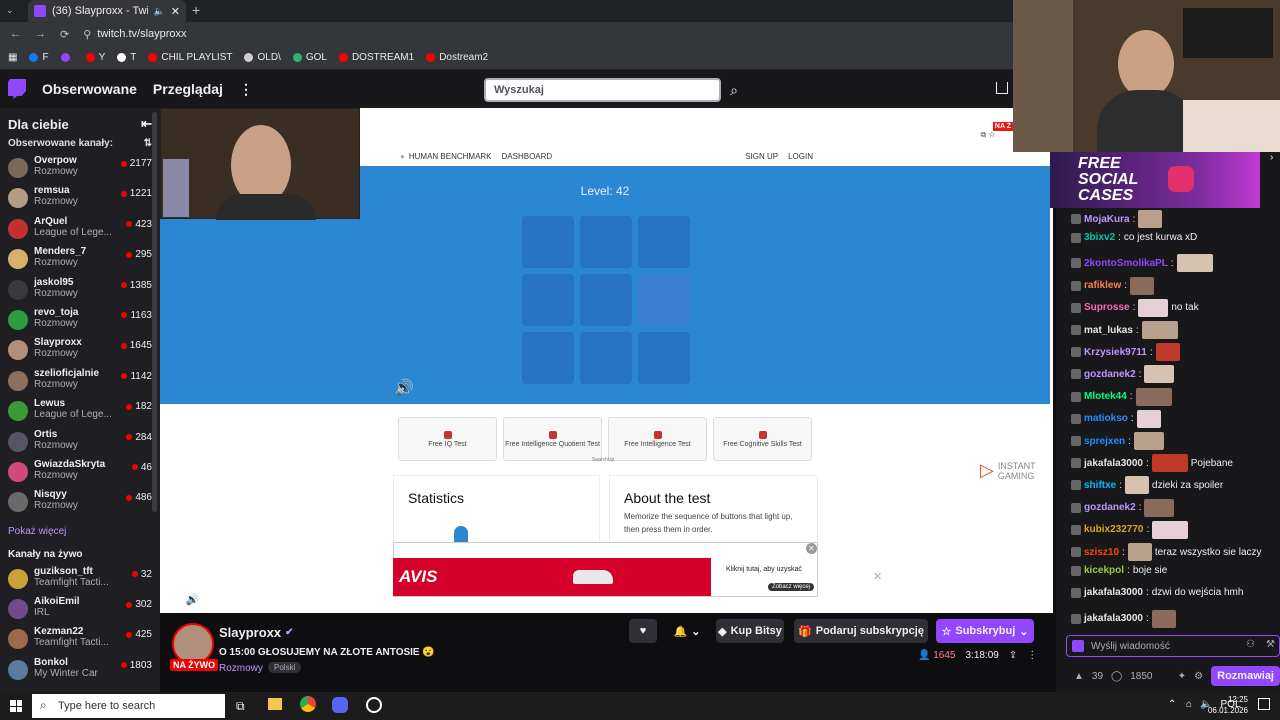 This screenshot has width=1280, height=720. I want to click on chat-username: mat_lukas, so click(1108, 330).